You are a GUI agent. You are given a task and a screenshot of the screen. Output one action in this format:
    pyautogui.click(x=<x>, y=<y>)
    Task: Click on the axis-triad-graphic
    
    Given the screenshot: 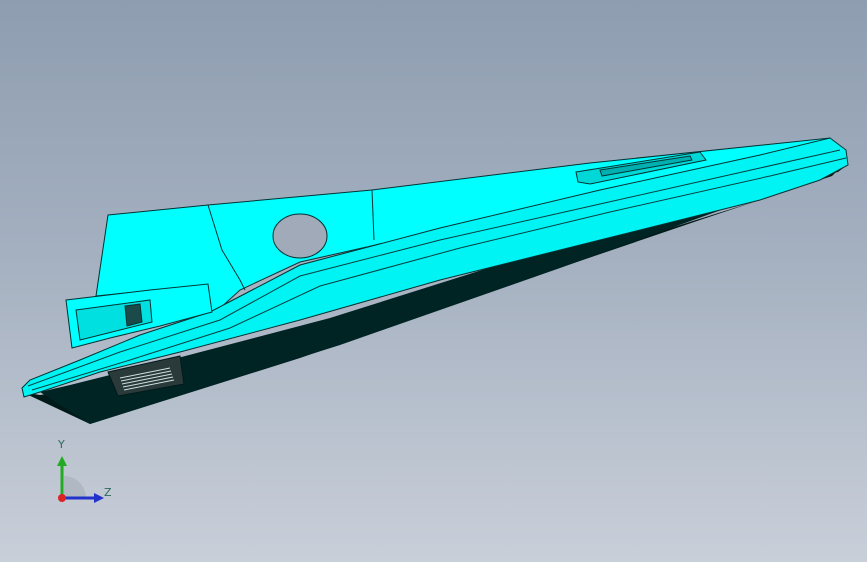 What is the action you would take?
    pyautogui.click(x=80, y=479)
    